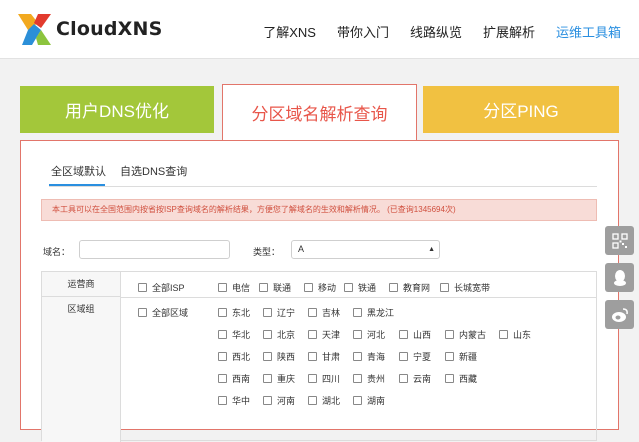  I want to click on checkbox-province: 天津, so click(324, 334).